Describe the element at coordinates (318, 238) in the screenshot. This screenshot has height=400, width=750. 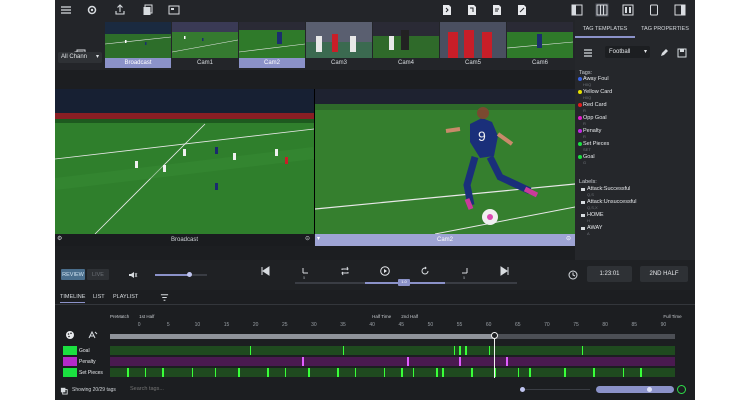
I see `chevron-down-icon: ▾` at that location.